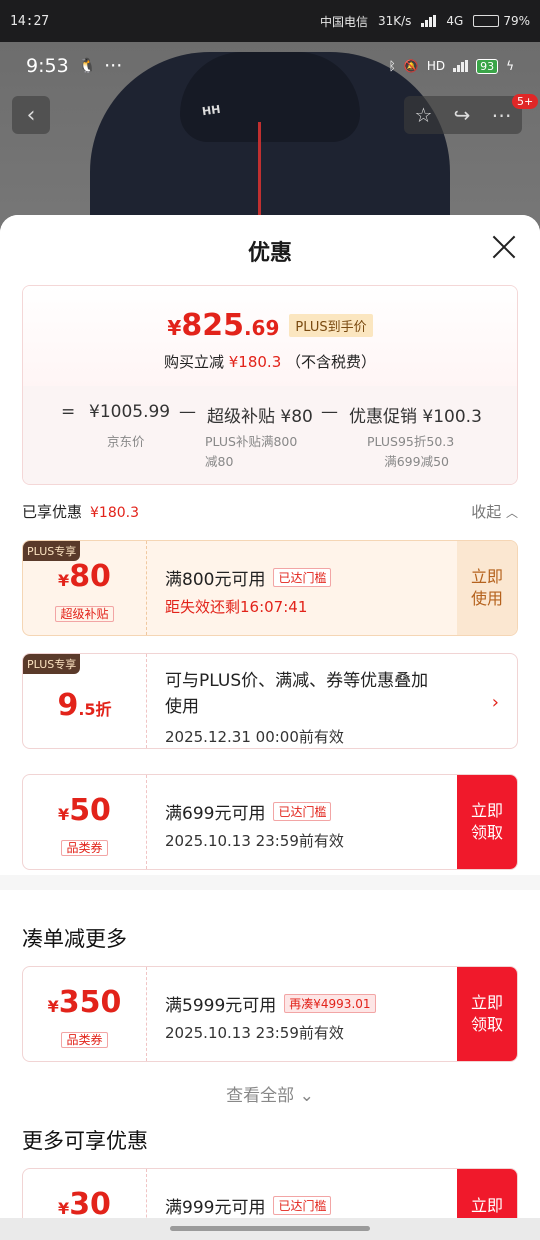  Describe the element at coordinates (343, 21) in the screenshot. I see `carrier-label: 中国电信` at that location.